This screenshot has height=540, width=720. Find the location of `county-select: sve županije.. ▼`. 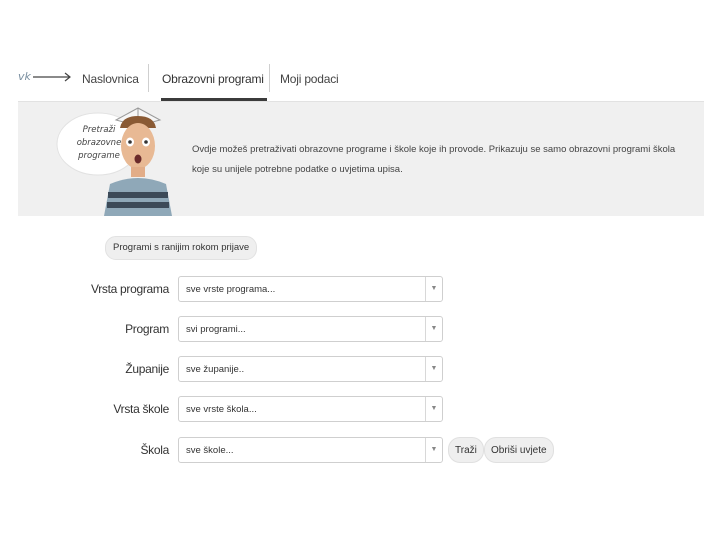

county-select: sve županije.. ▼ is located at coordinates (310, 369).